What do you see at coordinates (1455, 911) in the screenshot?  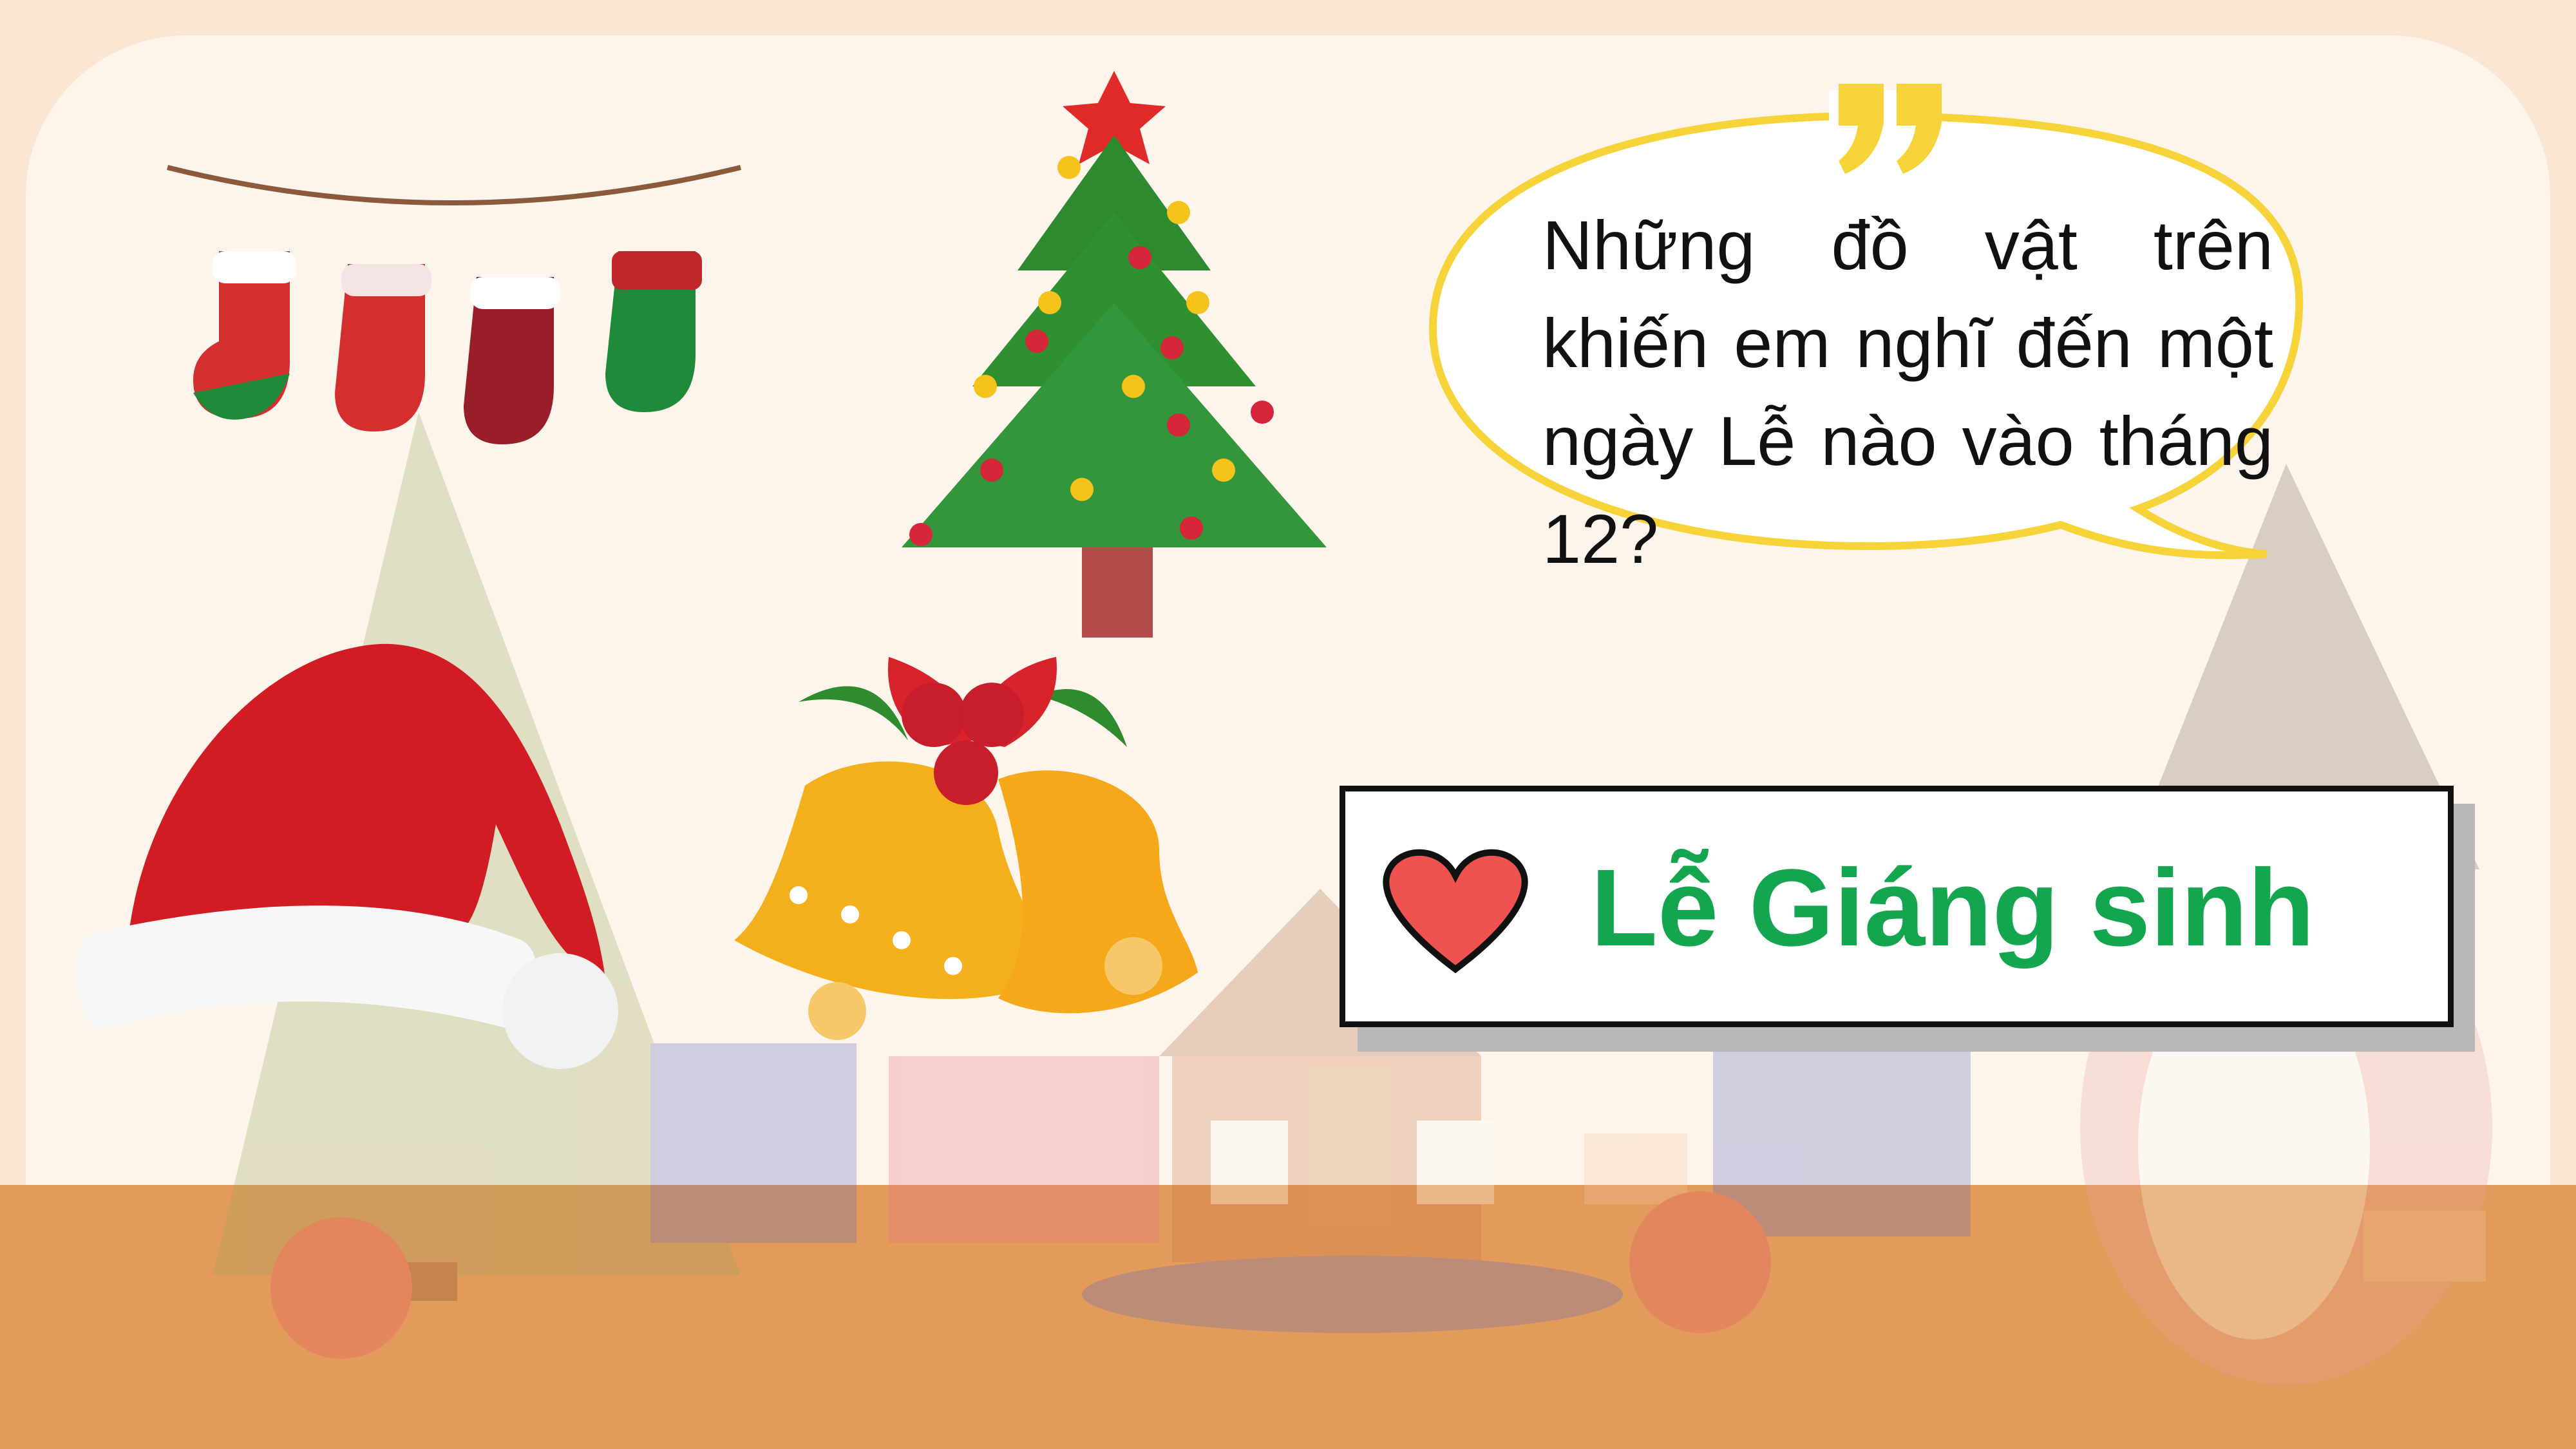 I see `heart-icon` at bounding box center [1455, 911].